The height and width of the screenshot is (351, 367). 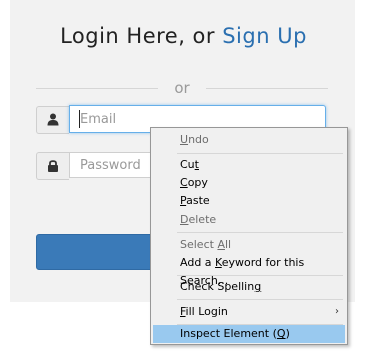 I want to click on menu-item-copy: Copy, so click(x=249, y=183).